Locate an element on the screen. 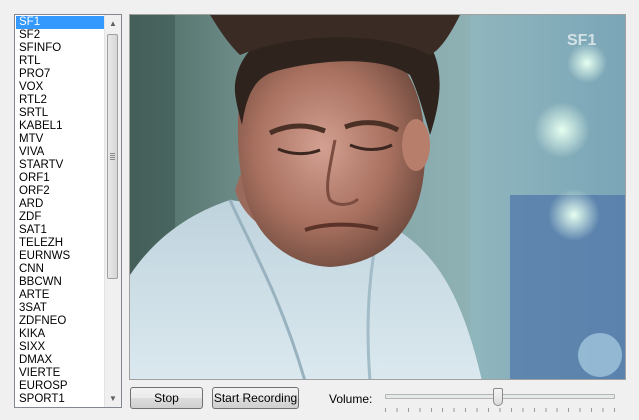  volume-slider is located at coordinates (500, 400).